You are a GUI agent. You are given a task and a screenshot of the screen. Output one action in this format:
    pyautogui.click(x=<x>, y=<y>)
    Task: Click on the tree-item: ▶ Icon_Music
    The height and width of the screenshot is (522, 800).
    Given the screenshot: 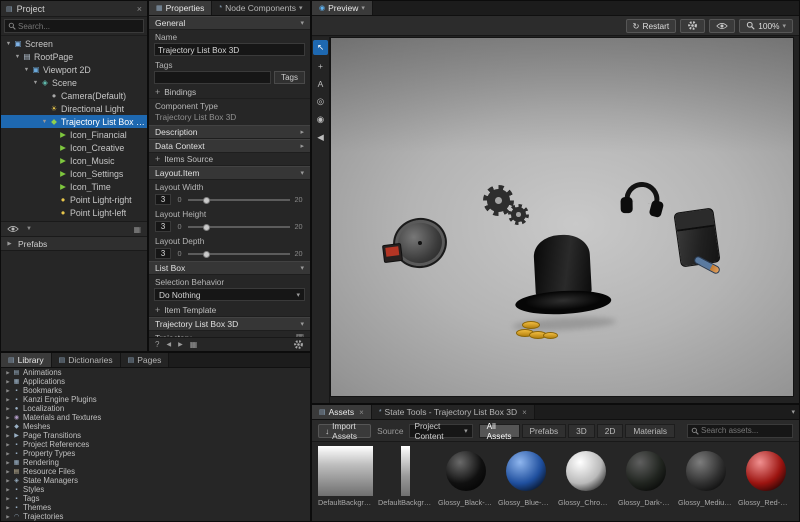 What is the action you would take?
    pyautogui.click(x=74, y=160)
    